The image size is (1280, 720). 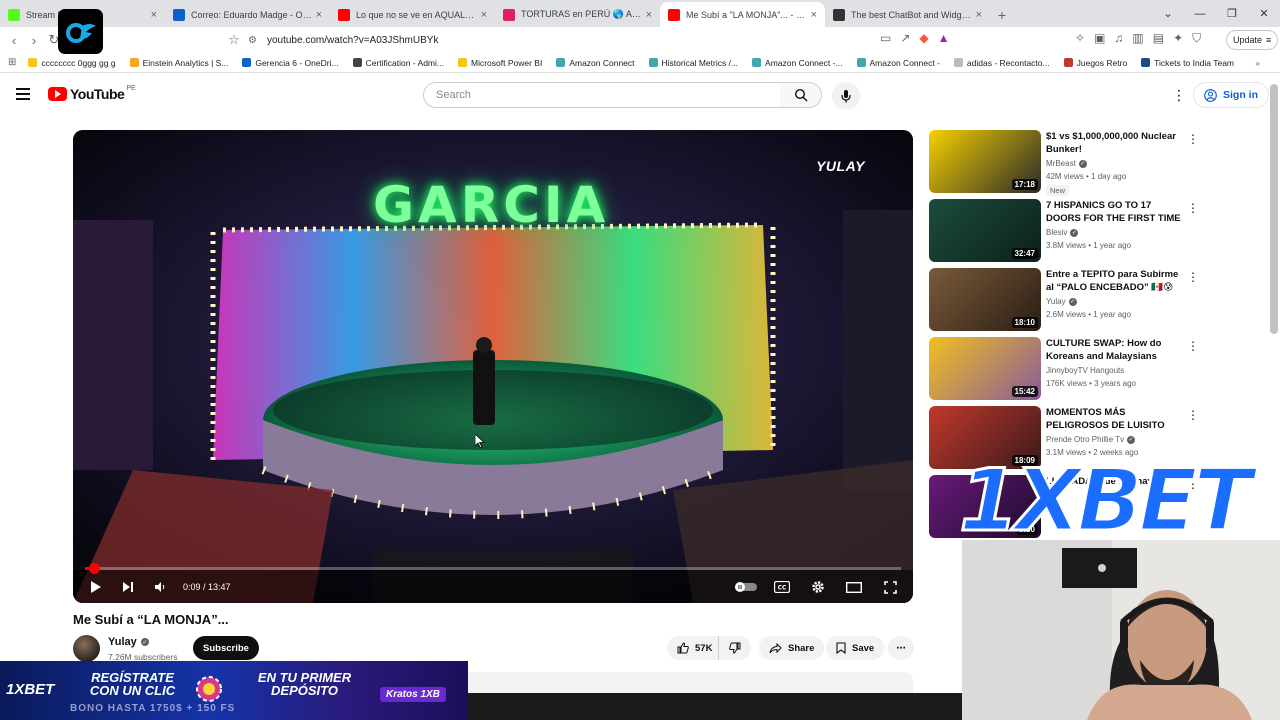 I want to click on close-window-button: ✕, so click(x=1264, y=13).